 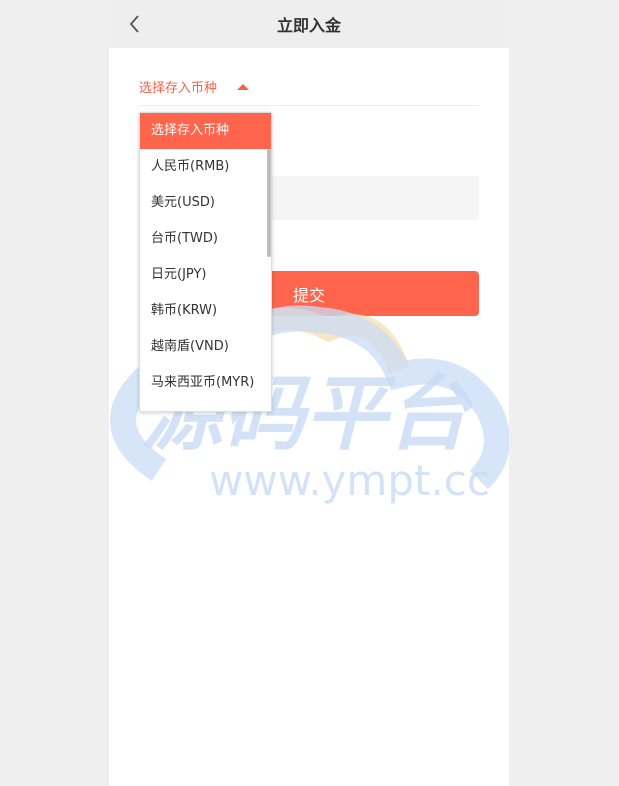 What do you see at coordinates (205, 239) in the screenshot?
I see `dropdown-option: 台币(TWD)` at bounding box center [205, 239].